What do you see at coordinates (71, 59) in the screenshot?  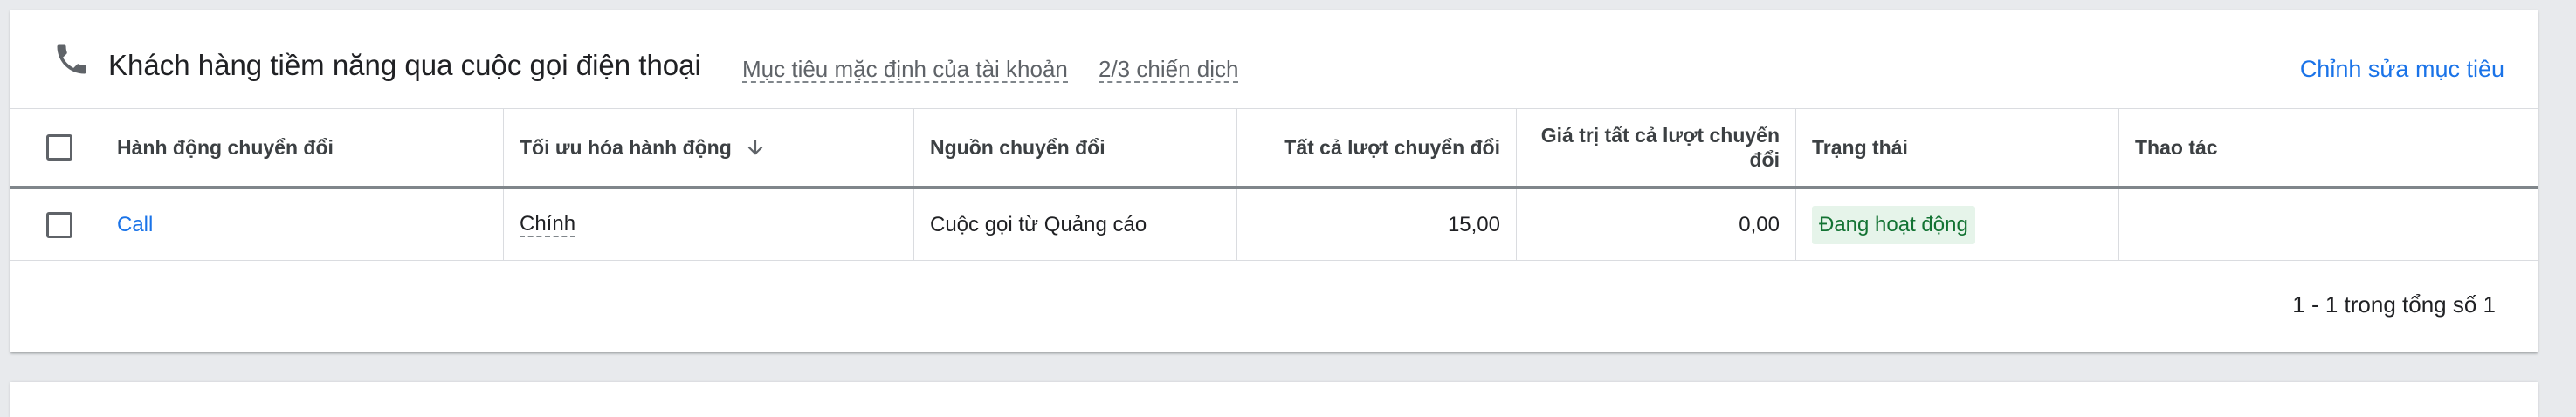 I see `phone-icon` at bounding box center [71, 59].